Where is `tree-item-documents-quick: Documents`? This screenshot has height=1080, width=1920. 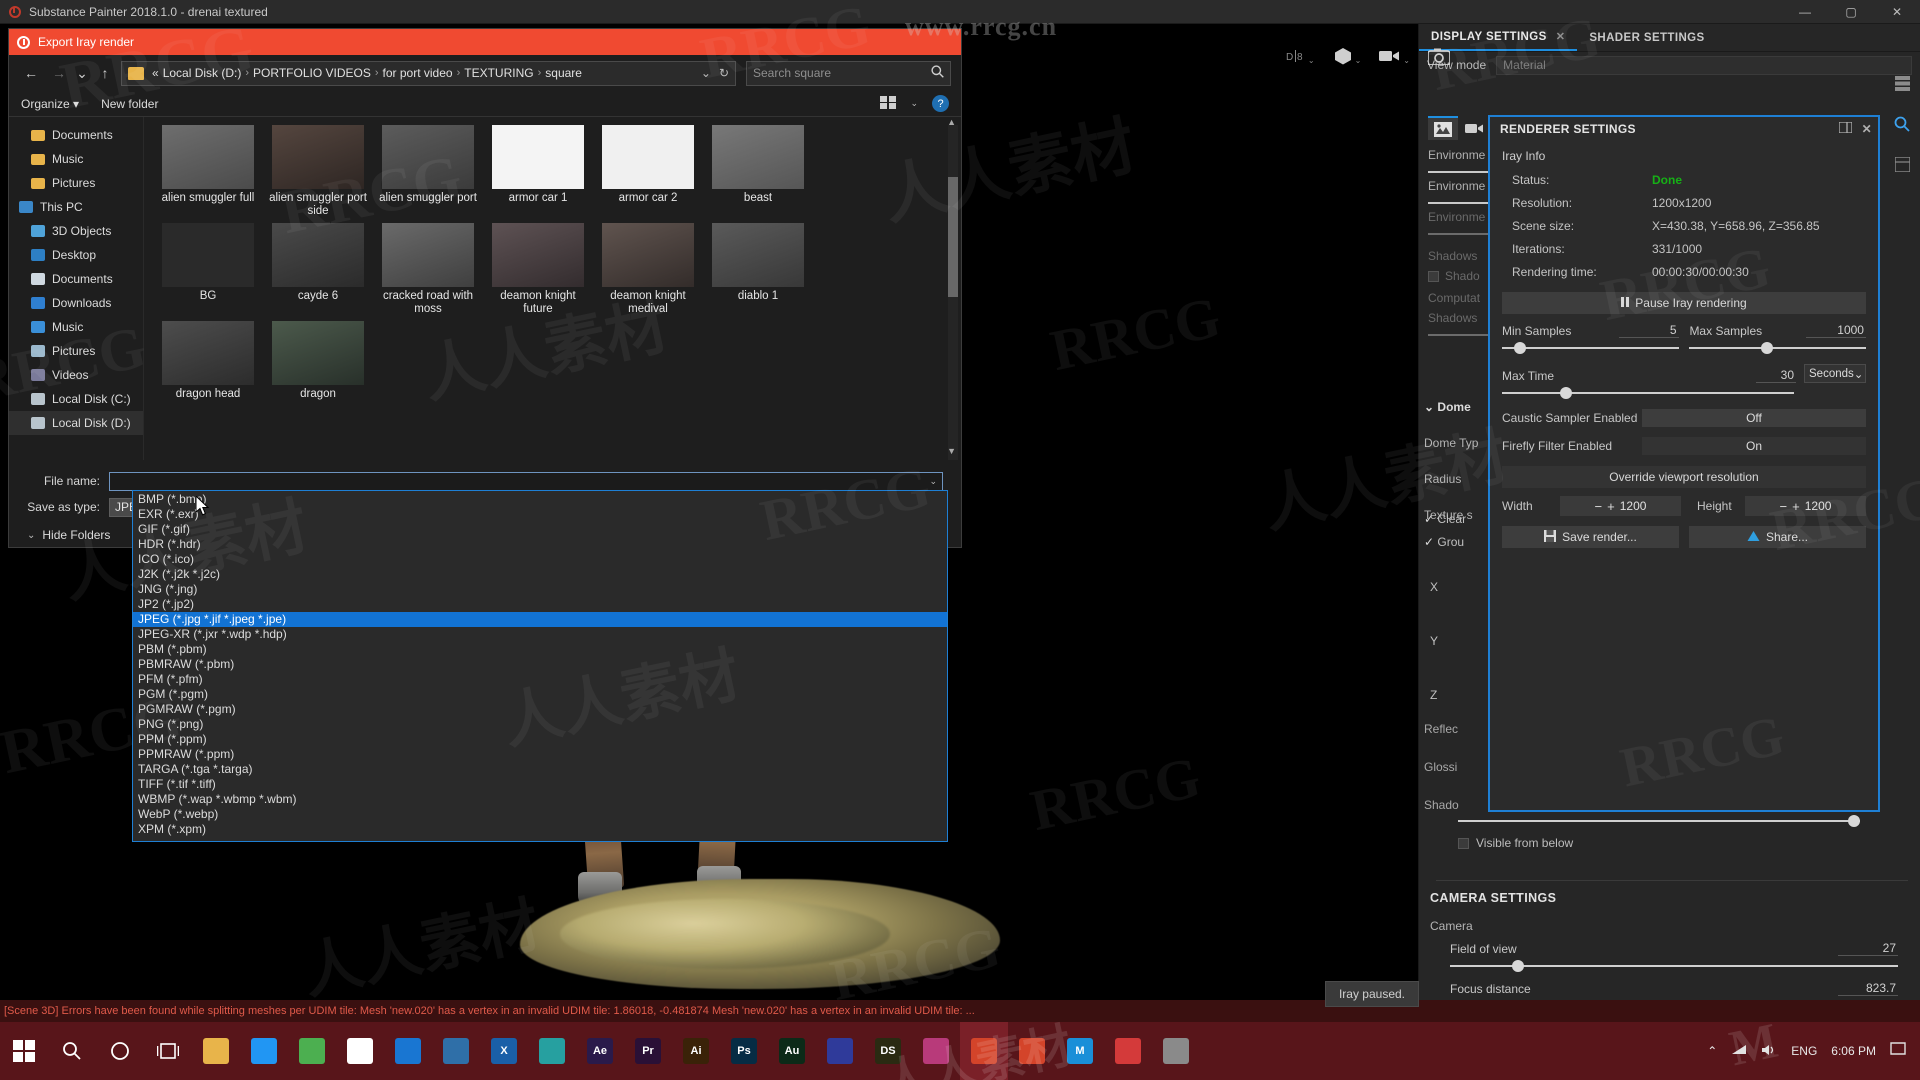
tree-item-documents-quick: Documents is located at coordinates (76, 135).